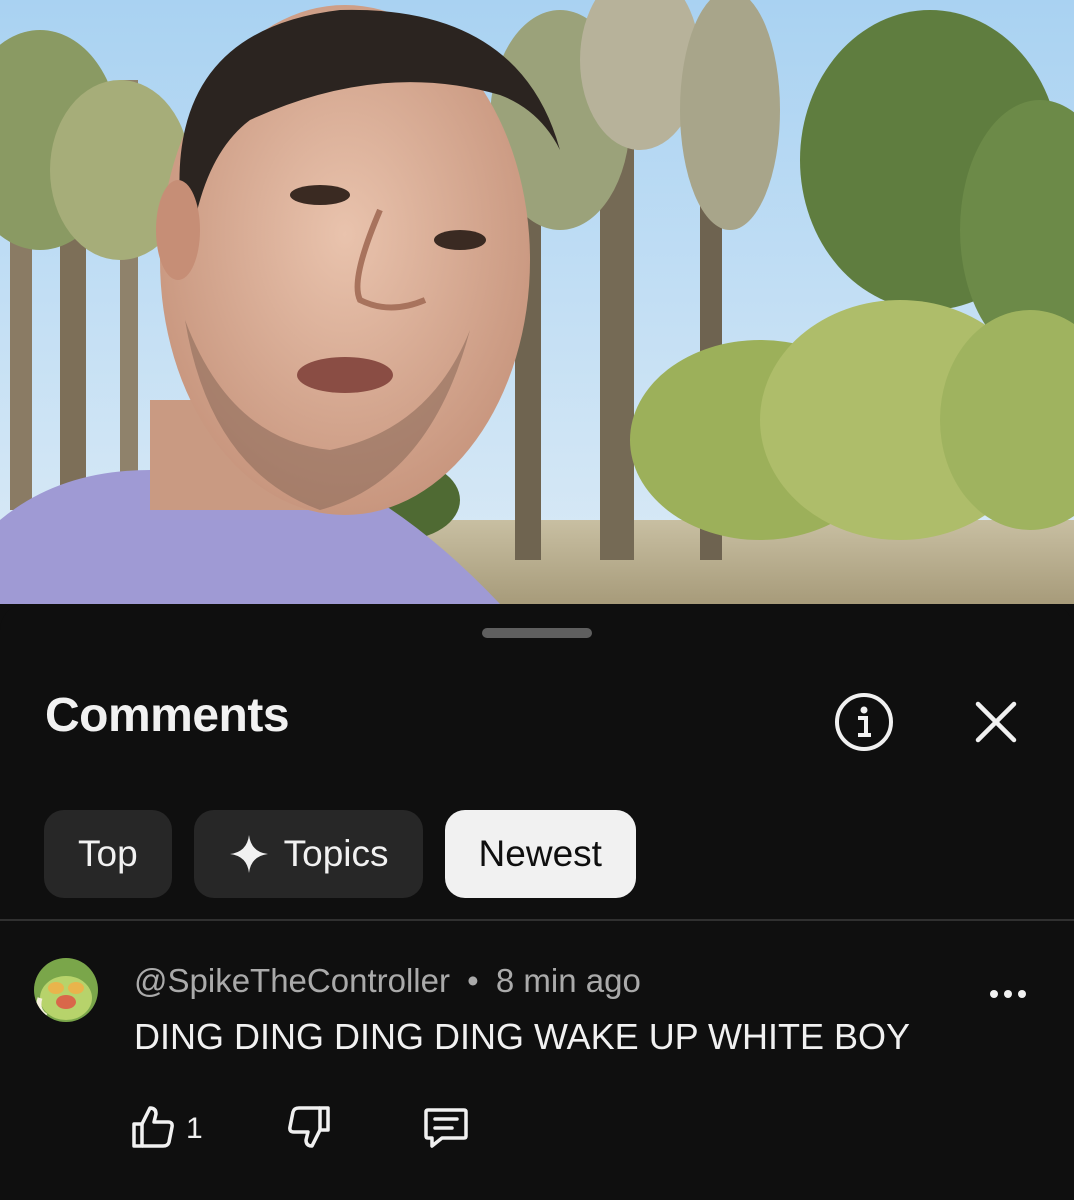 The height and width of the screenshot is (1200, 1074). Describe the element at coordinates (249, 854) in the screenshot. I see `sparkle-icon` at that location.